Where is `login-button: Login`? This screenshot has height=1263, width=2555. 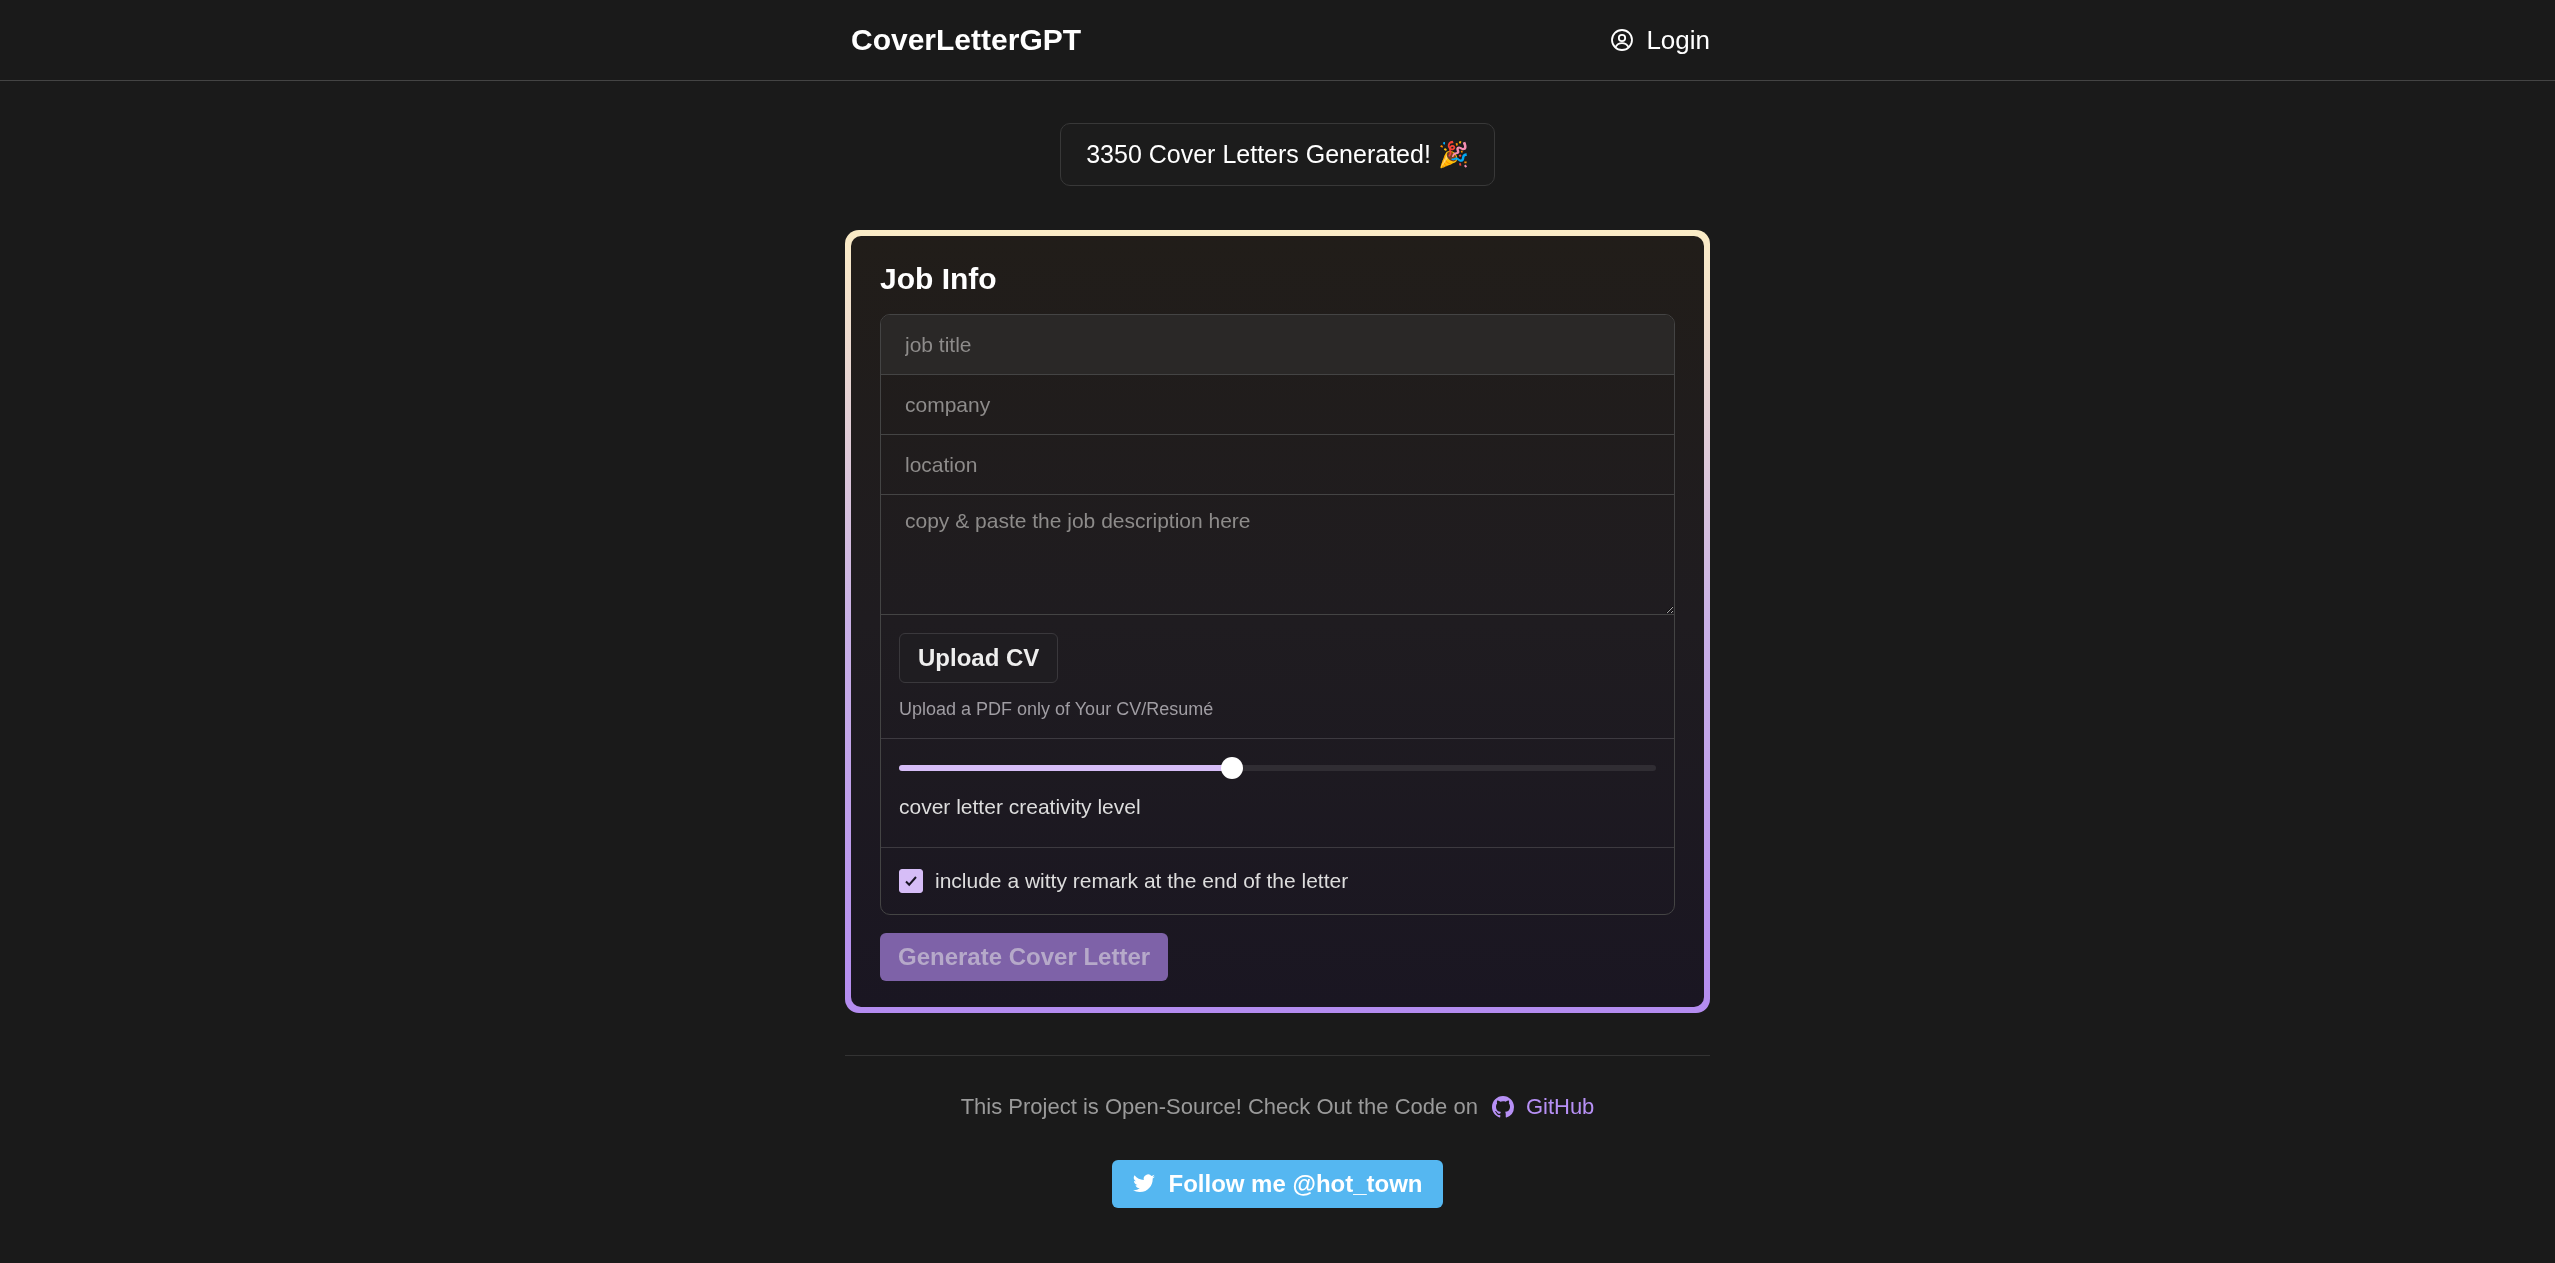
login-button: Login is located at coordinates (1660, 40).